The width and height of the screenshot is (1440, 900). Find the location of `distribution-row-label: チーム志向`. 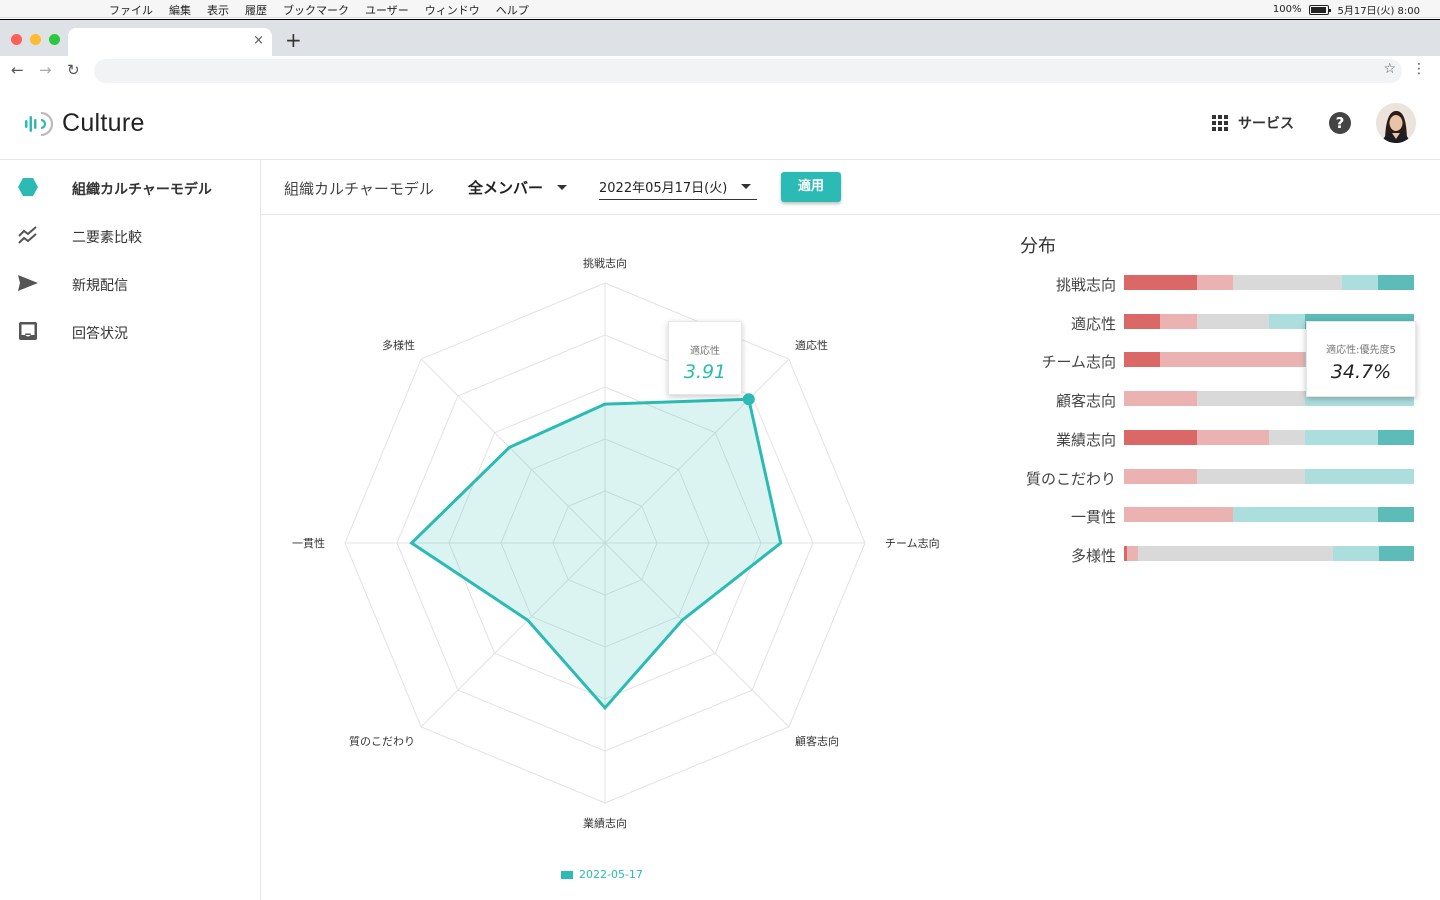

distribution-row-label: チーム志向 is located at coordinates (1078, 362).